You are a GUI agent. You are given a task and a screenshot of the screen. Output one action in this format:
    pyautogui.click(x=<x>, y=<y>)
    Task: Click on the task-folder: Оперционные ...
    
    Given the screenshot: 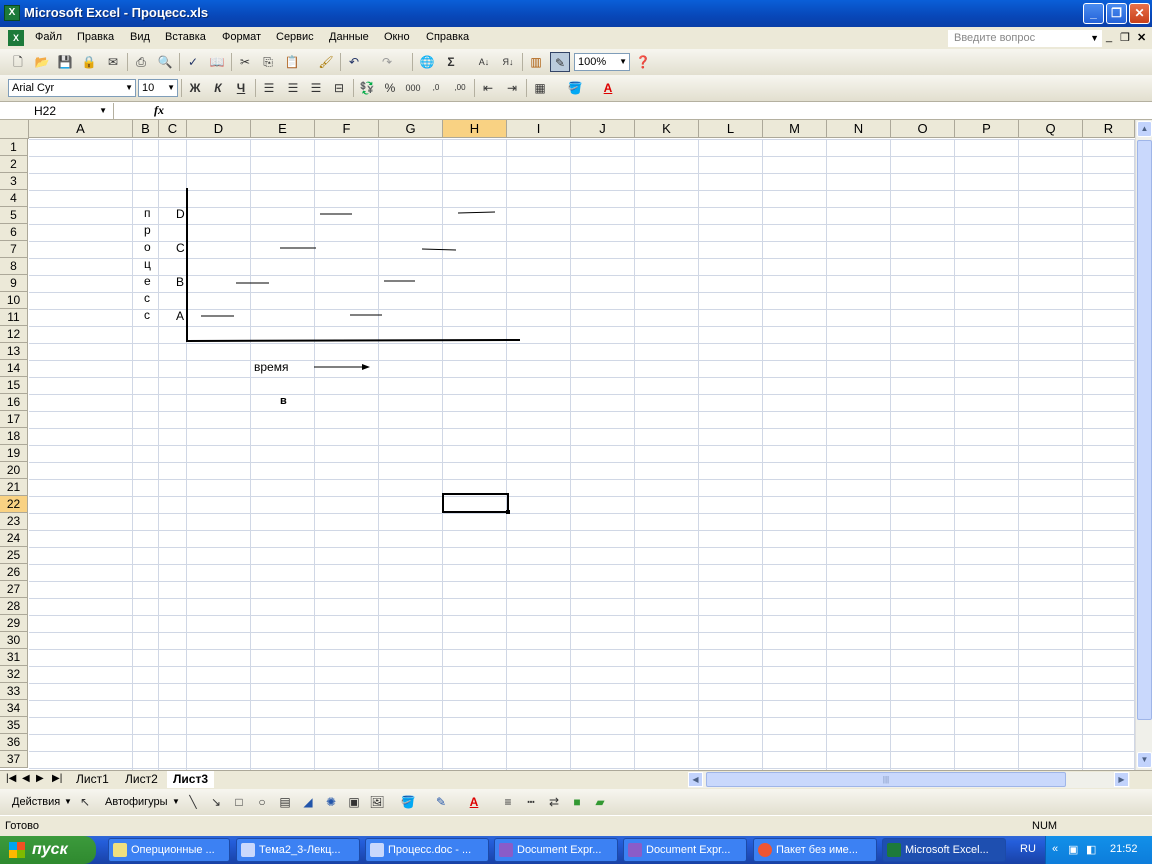 What is the action you would take?
    pyautogui.click(x=169, y=850)
    